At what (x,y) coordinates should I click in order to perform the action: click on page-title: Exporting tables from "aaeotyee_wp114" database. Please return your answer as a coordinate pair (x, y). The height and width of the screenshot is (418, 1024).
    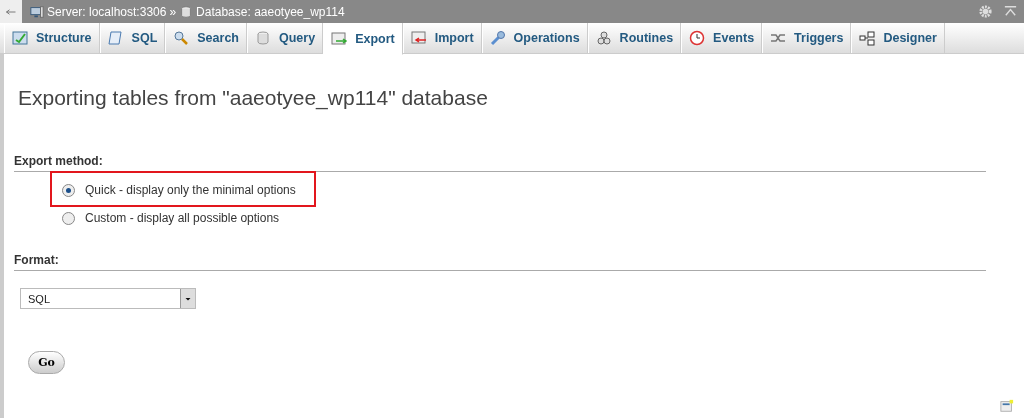
    Looking at the image, I should click on (253, 98).